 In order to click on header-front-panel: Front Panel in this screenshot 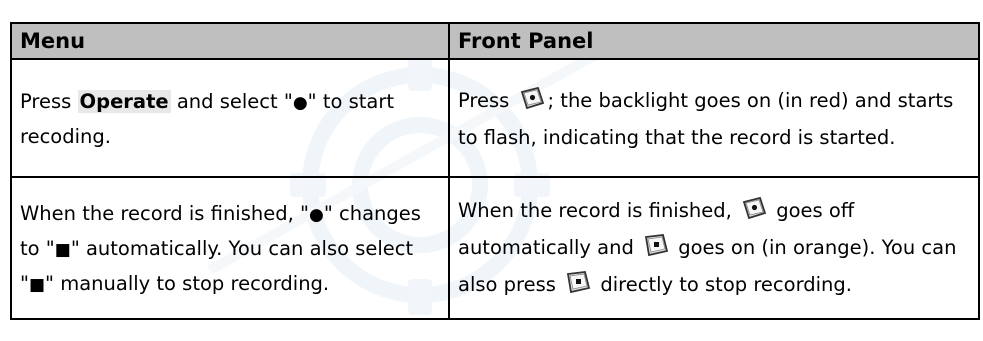, I will do `click(714, 41)`.